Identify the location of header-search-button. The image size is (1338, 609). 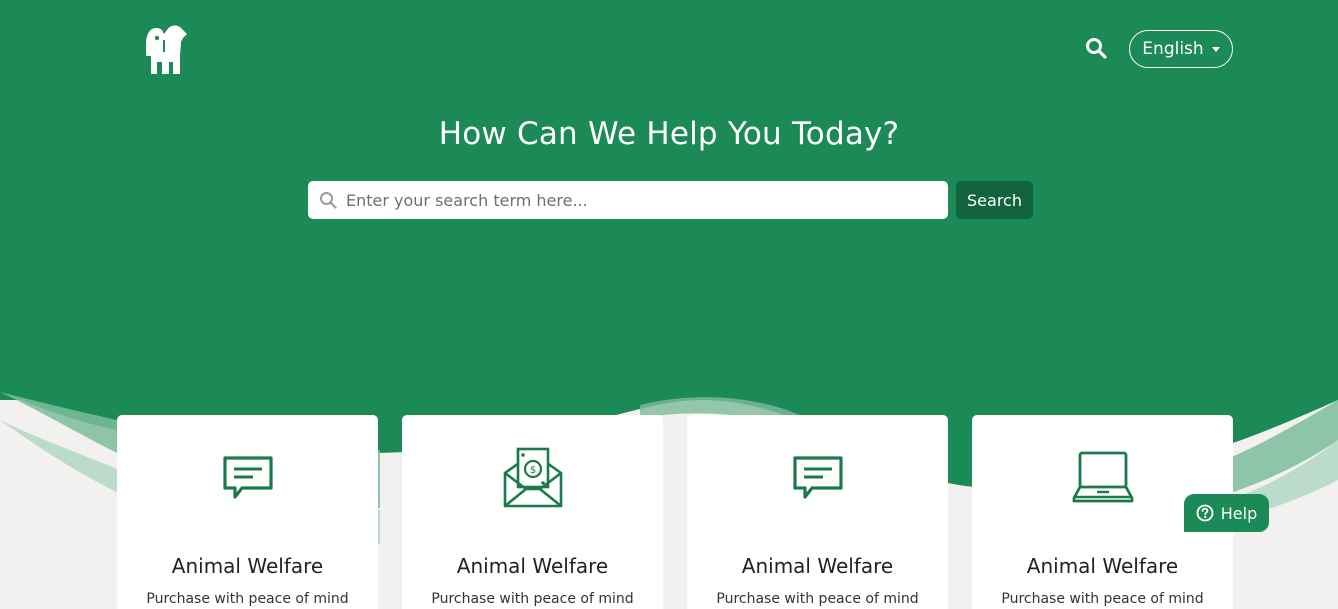
(1096, 48).